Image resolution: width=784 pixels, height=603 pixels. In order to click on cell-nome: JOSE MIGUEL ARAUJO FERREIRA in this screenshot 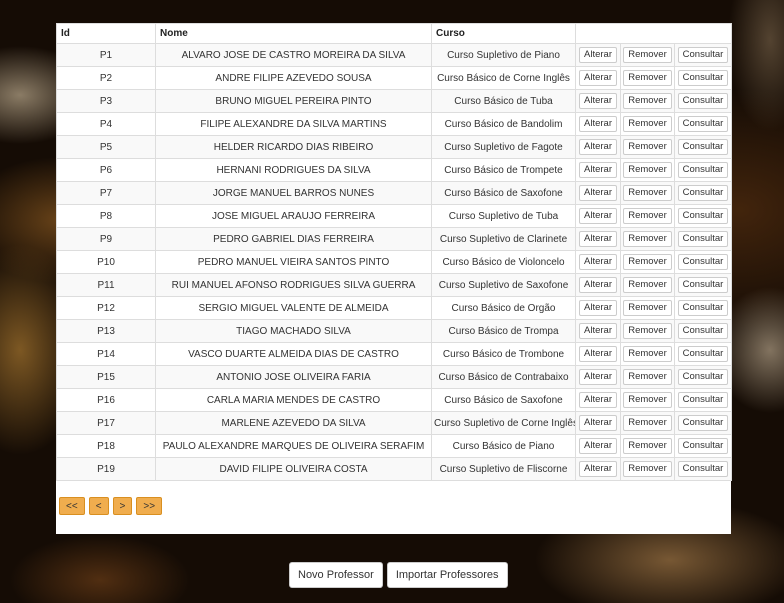, I will do `click(293, 216)`.